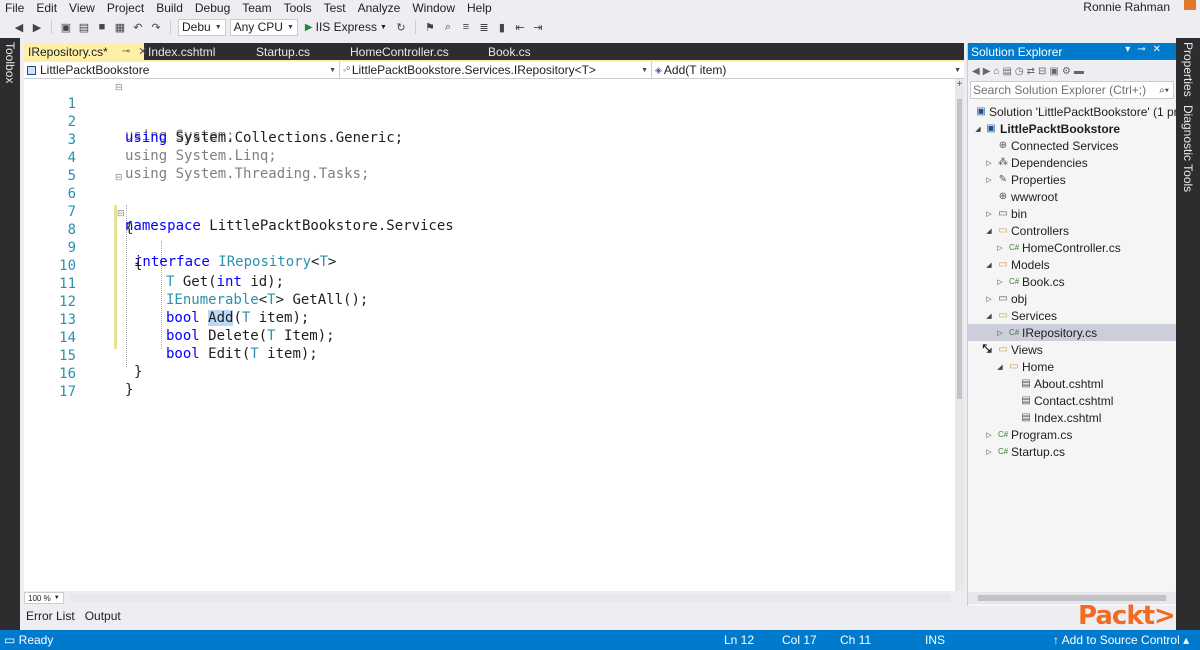  What do you see at coordinates (1072, 383) in the screenshot?
I see `tree-node-about: ▤ About.cshtml` at bounding box center [1072, 383].